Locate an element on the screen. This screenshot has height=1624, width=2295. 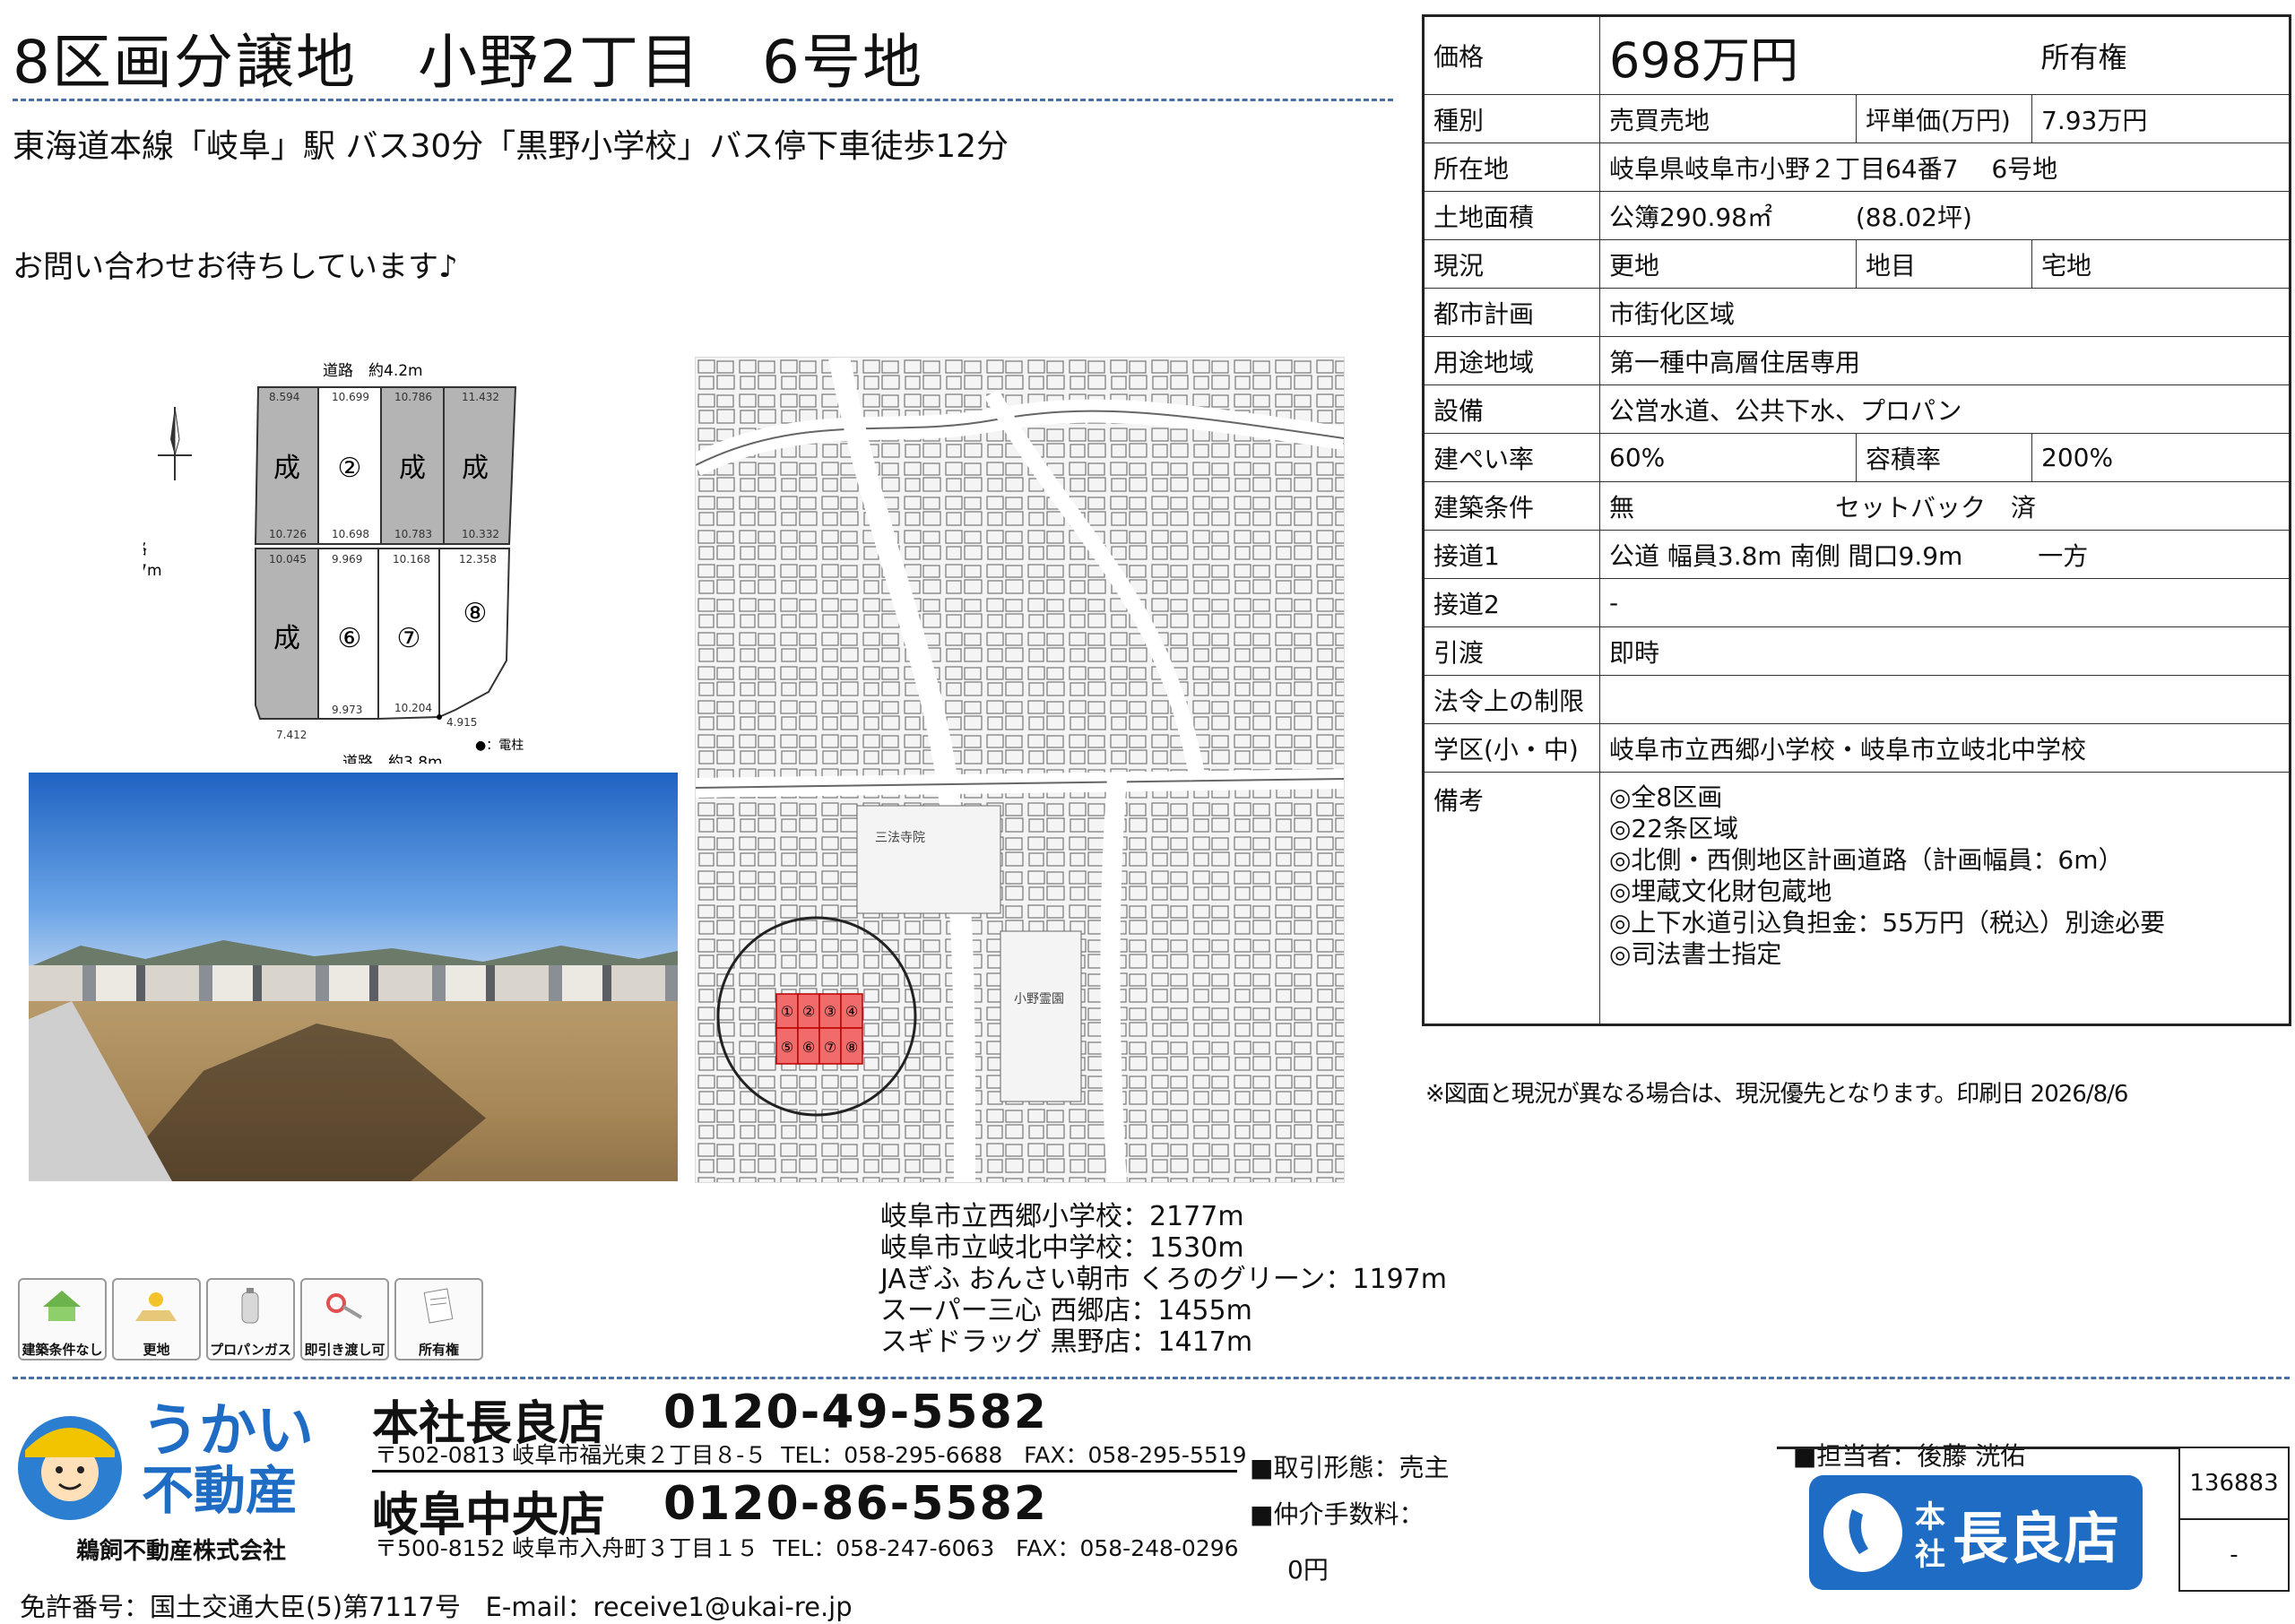
brokerage-fee-value: 0円 is located at coordinates (1308, 1570).